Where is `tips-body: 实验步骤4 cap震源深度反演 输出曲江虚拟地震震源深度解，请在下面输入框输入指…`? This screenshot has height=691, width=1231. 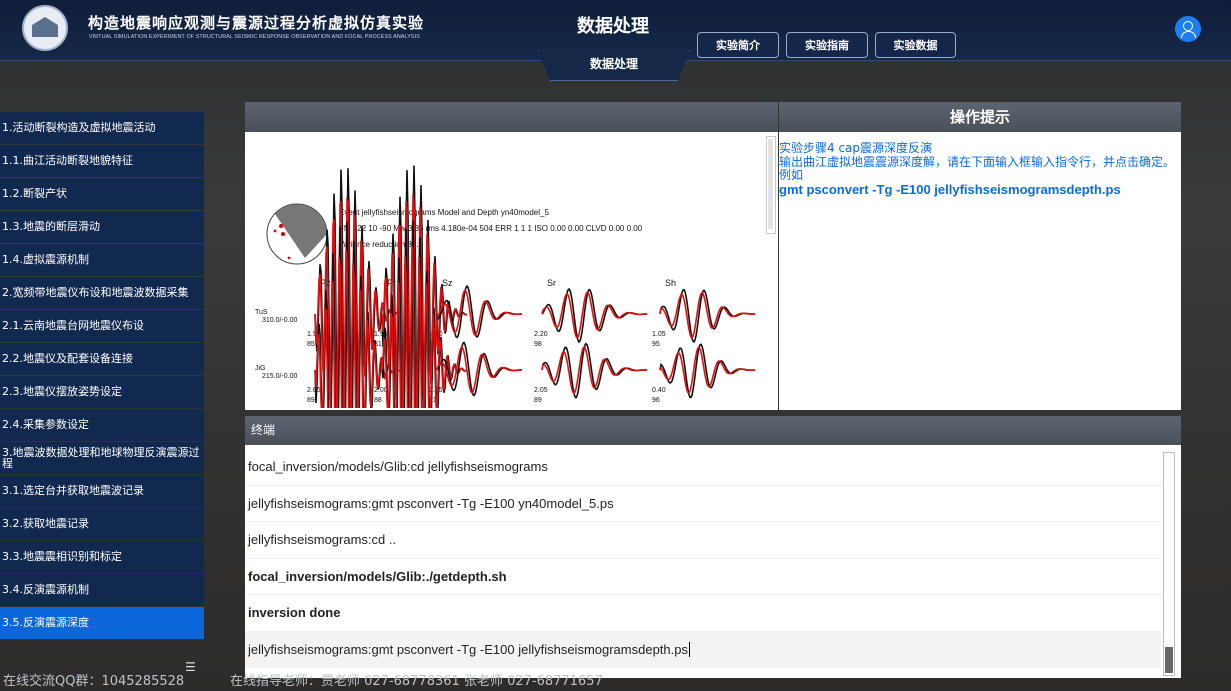
tips-body: 实验步骤4 cap震源深度反演 输出曲江虚拟地震震源深度解，请在下面输入框输入指… is located at coordinates (980, 164).